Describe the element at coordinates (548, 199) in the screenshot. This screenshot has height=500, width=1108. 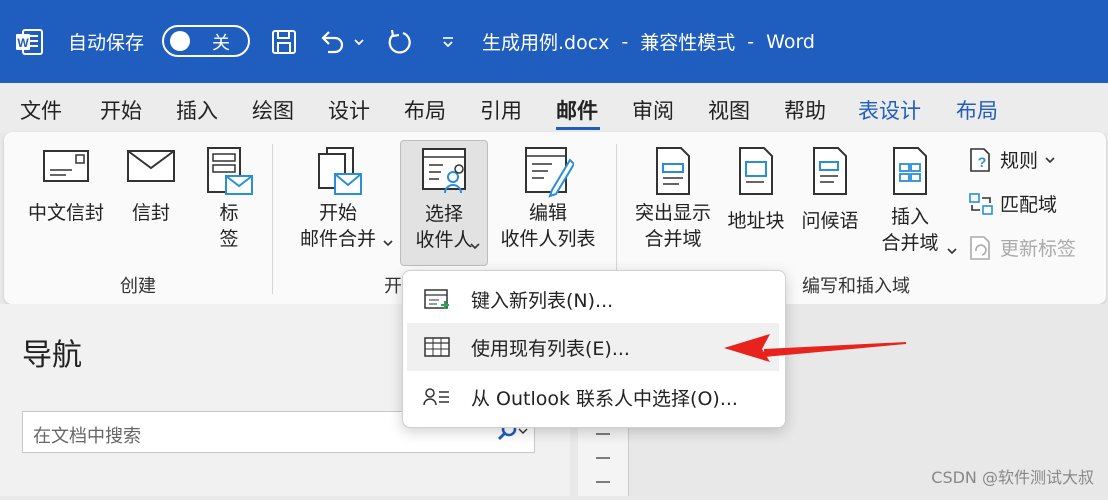
I see `edit-recipient-list-button: 编辑 收件人列表` at that location.